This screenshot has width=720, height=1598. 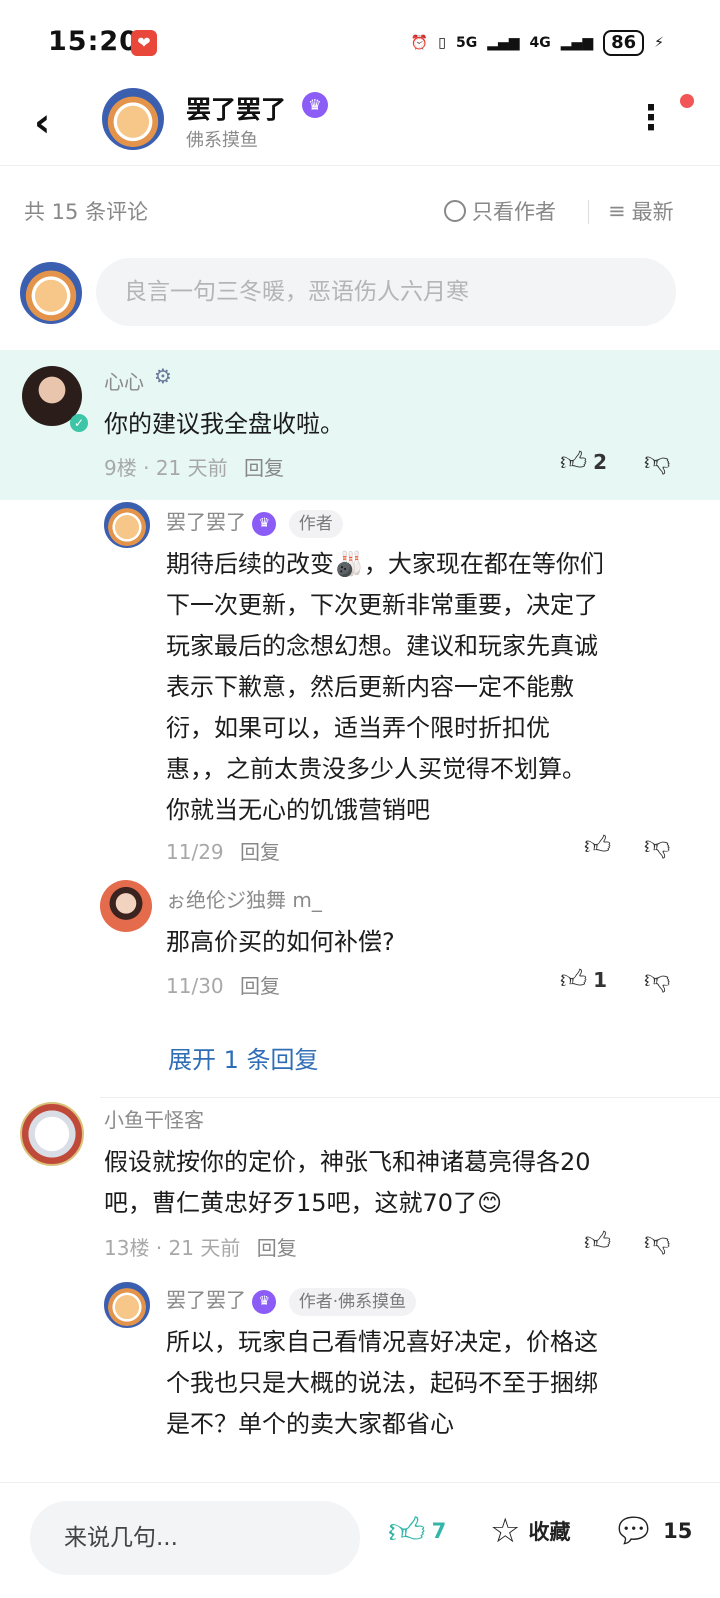 I want to click on reply-line: 下一次更新，下次更新非常重要，决定了, so click(x=382, y=605).